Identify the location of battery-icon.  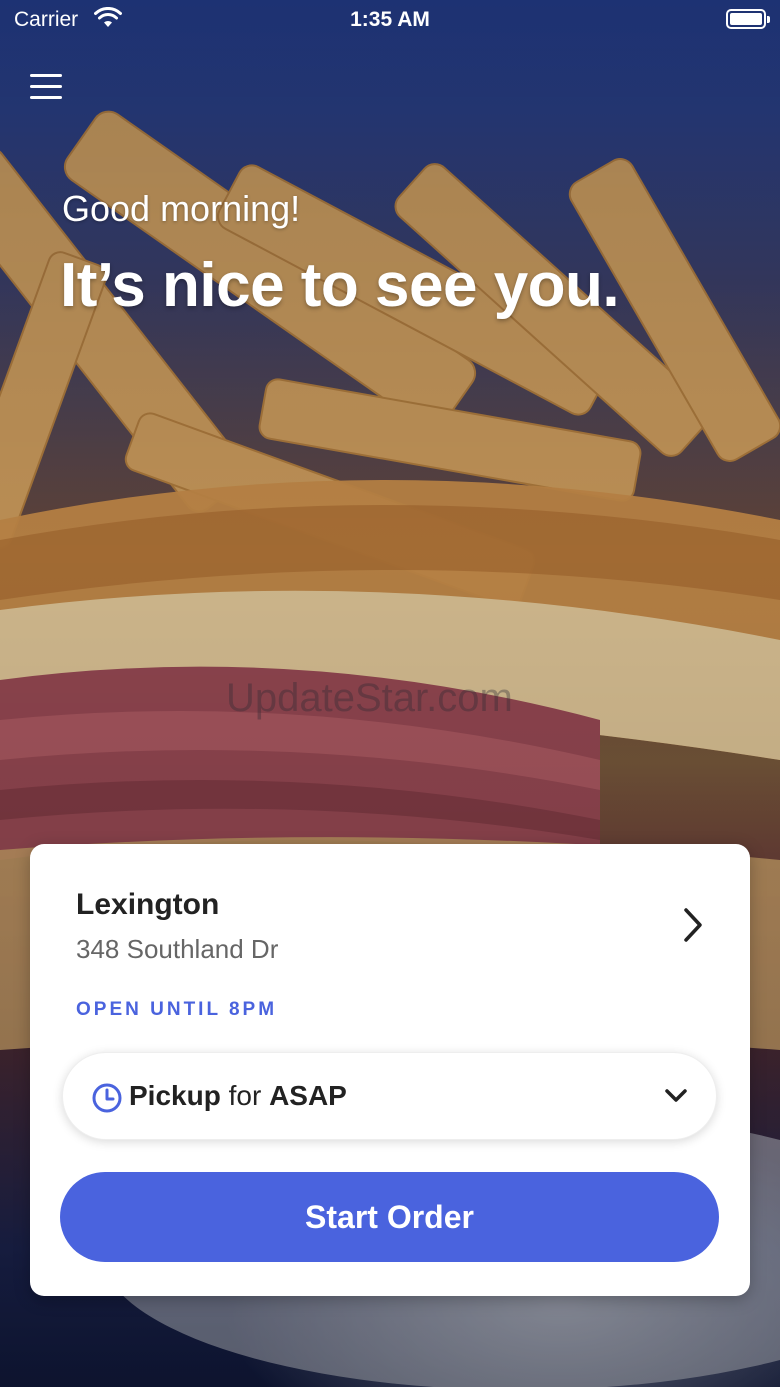
(748, 19).